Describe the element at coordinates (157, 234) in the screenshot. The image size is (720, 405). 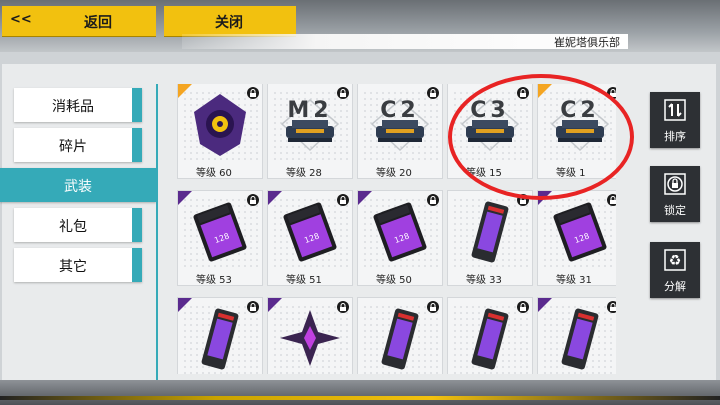
I see `nav-divider` at that location.